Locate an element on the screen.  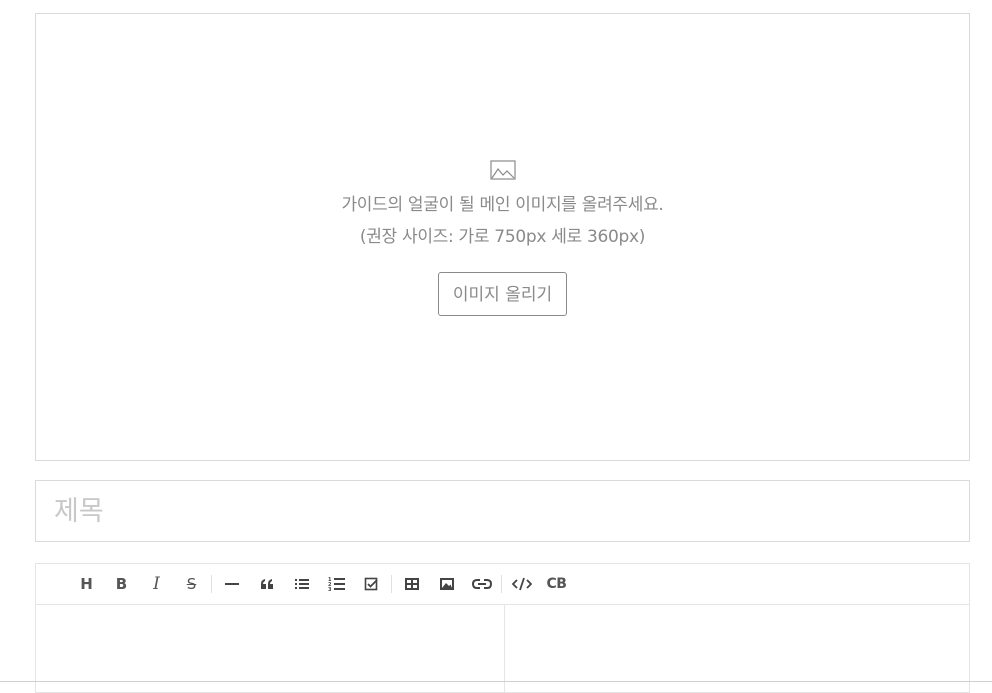
link-button is located at coordinates (481, 584).